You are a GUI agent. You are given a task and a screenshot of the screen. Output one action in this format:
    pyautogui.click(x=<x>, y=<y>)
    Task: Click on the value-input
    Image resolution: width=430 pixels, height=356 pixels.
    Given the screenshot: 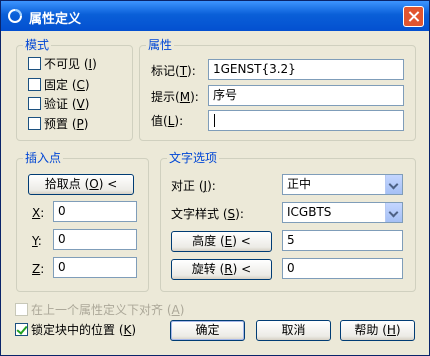 What is the action you would take?
    pyautogui.click(x=306, y=120)
    